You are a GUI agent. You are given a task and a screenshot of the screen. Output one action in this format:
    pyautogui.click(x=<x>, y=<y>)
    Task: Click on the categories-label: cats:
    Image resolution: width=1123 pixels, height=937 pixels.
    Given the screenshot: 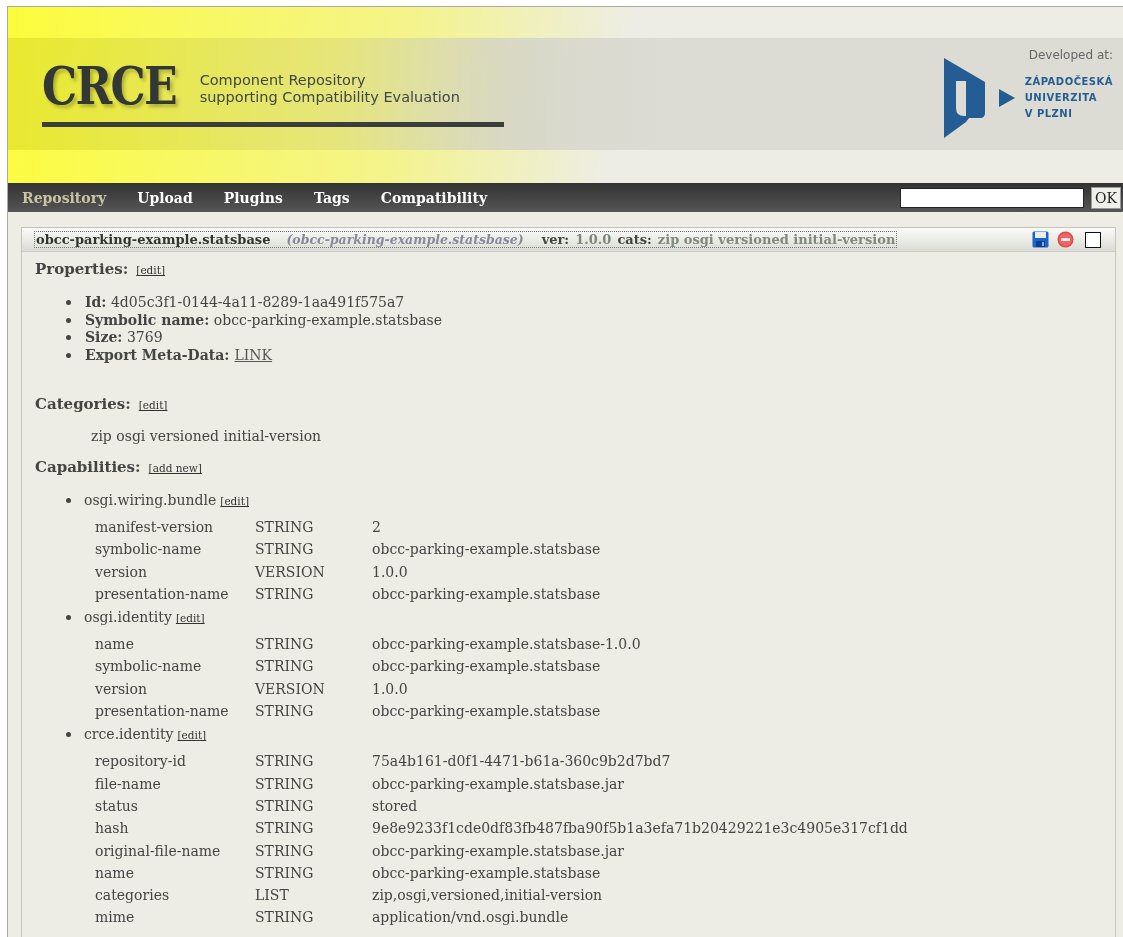 What is the action you would take?
    pyautogui.click(x=634, y=239)
    